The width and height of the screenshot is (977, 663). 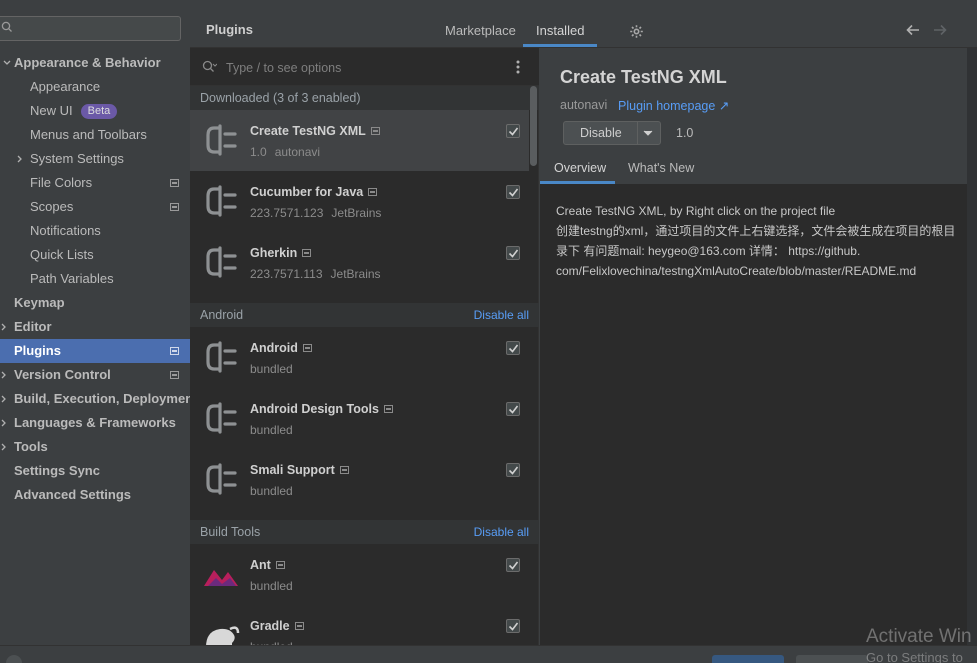 I want to click on sidebar-item-editor: Editor, so click(x=95, y=327).